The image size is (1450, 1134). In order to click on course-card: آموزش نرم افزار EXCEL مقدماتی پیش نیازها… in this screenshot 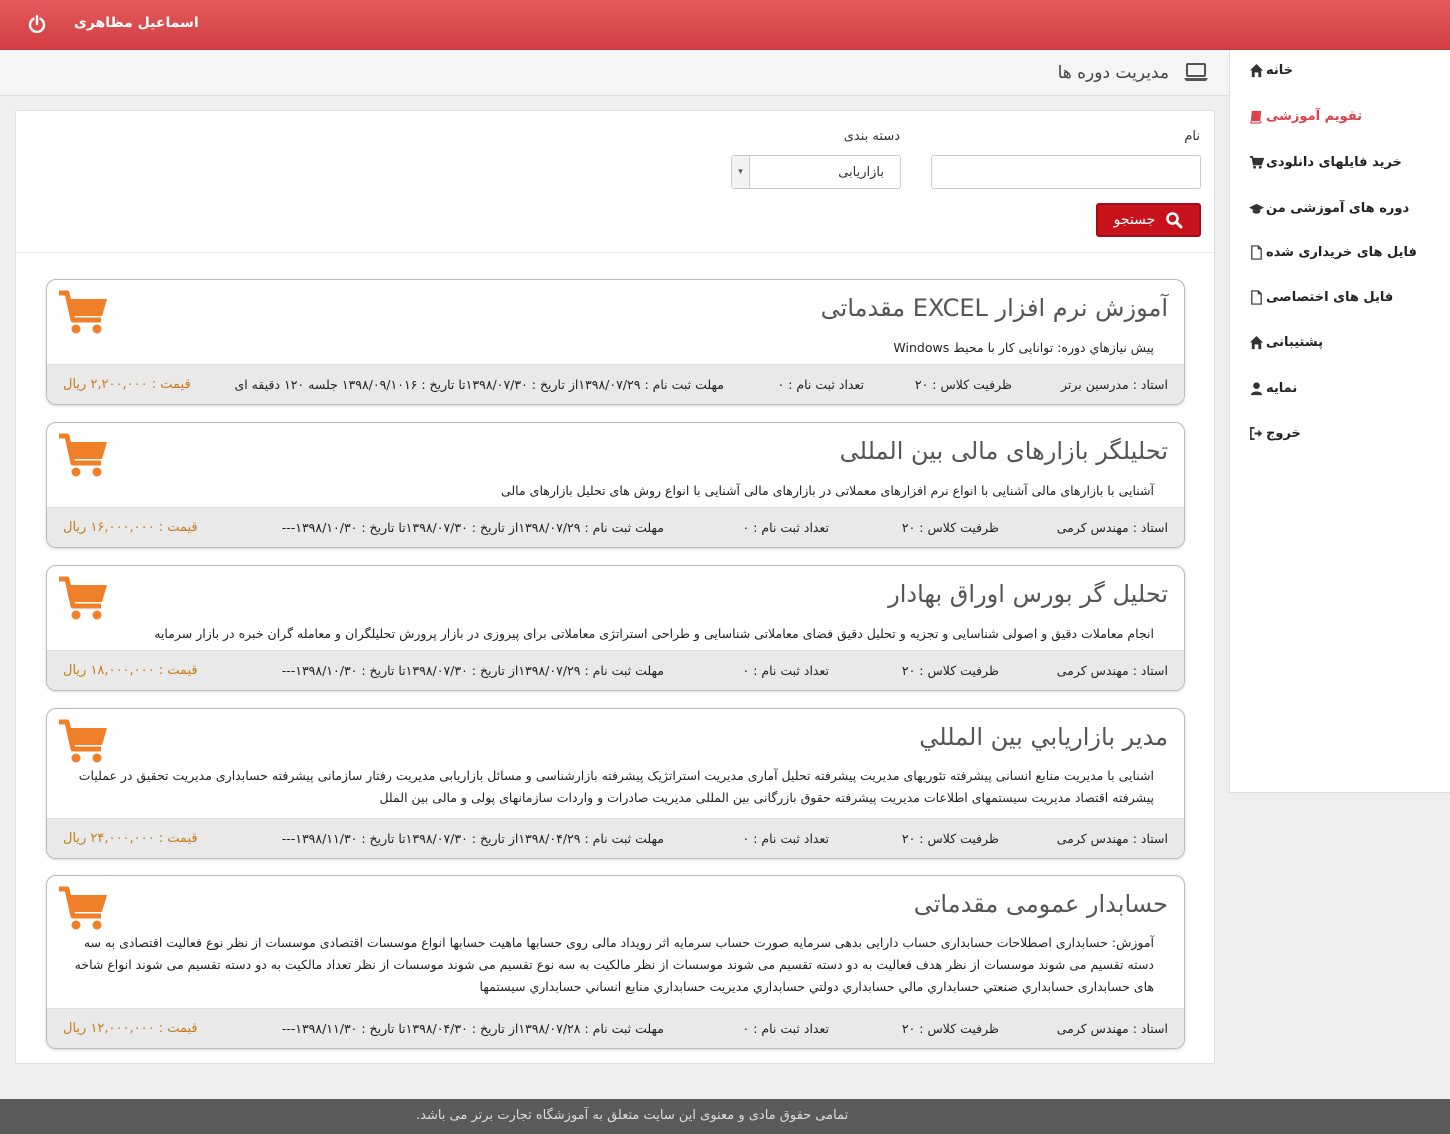, I will do `click(615, 342)`.